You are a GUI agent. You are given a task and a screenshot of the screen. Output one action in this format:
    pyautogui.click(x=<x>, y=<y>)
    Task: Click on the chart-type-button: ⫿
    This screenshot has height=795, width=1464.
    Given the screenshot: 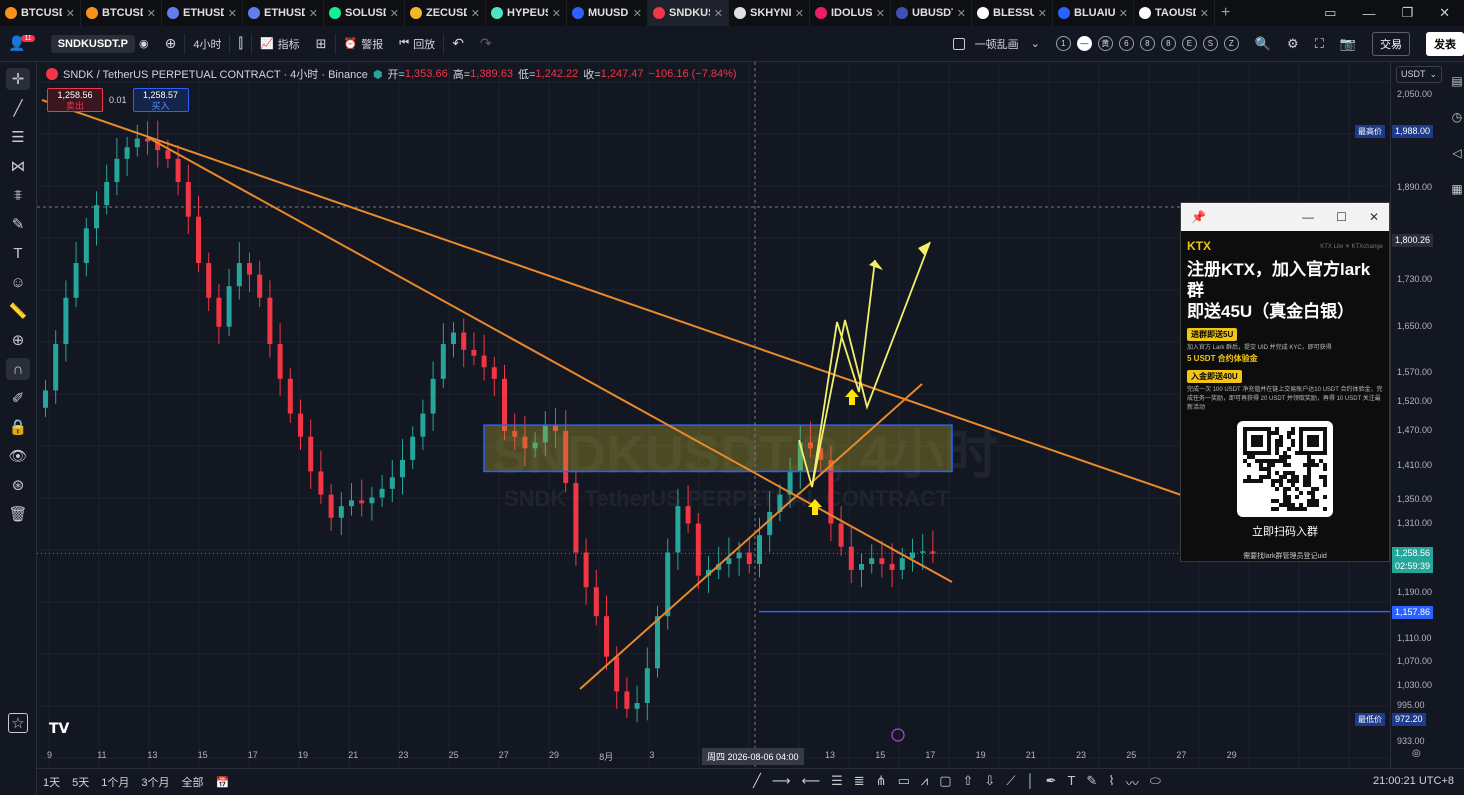 What is the action you would take?
    pyautogui.click(x=240, y=44)
    